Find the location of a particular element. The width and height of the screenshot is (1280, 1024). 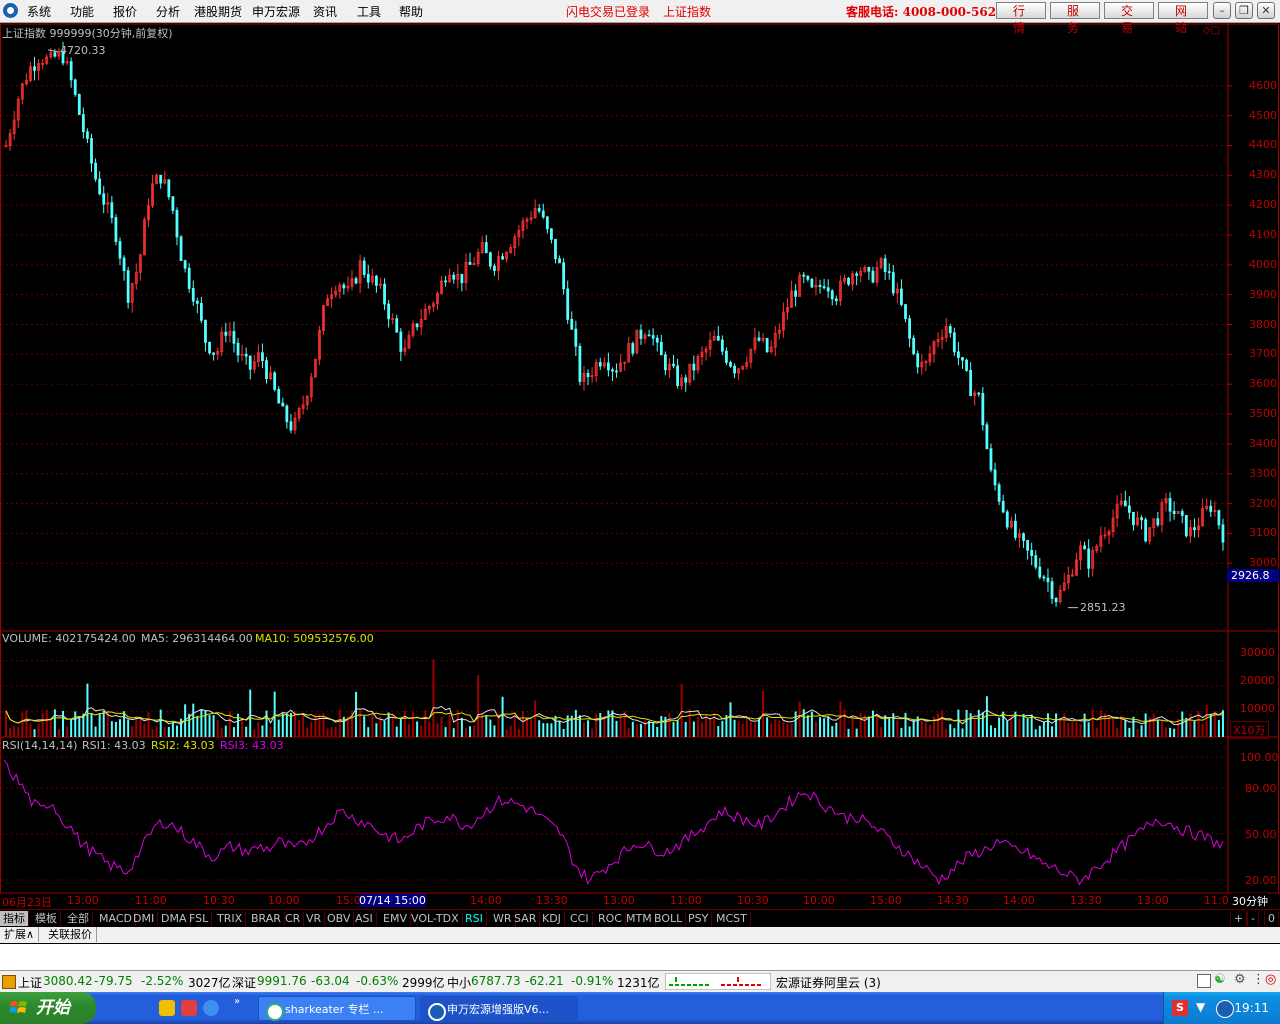

settings-icon: ⚙ is located at coordinates (1240, 979).